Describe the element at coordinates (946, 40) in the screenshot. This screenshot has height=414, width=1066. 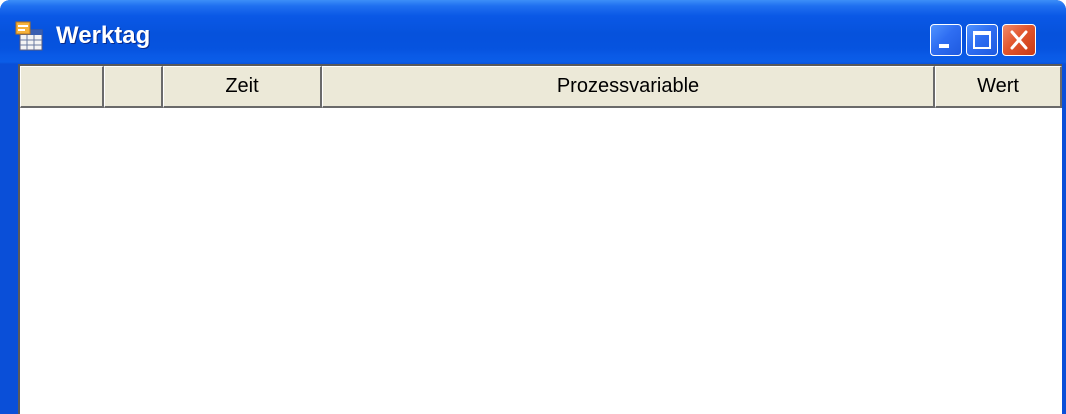
I see `minimize-button` at that location.